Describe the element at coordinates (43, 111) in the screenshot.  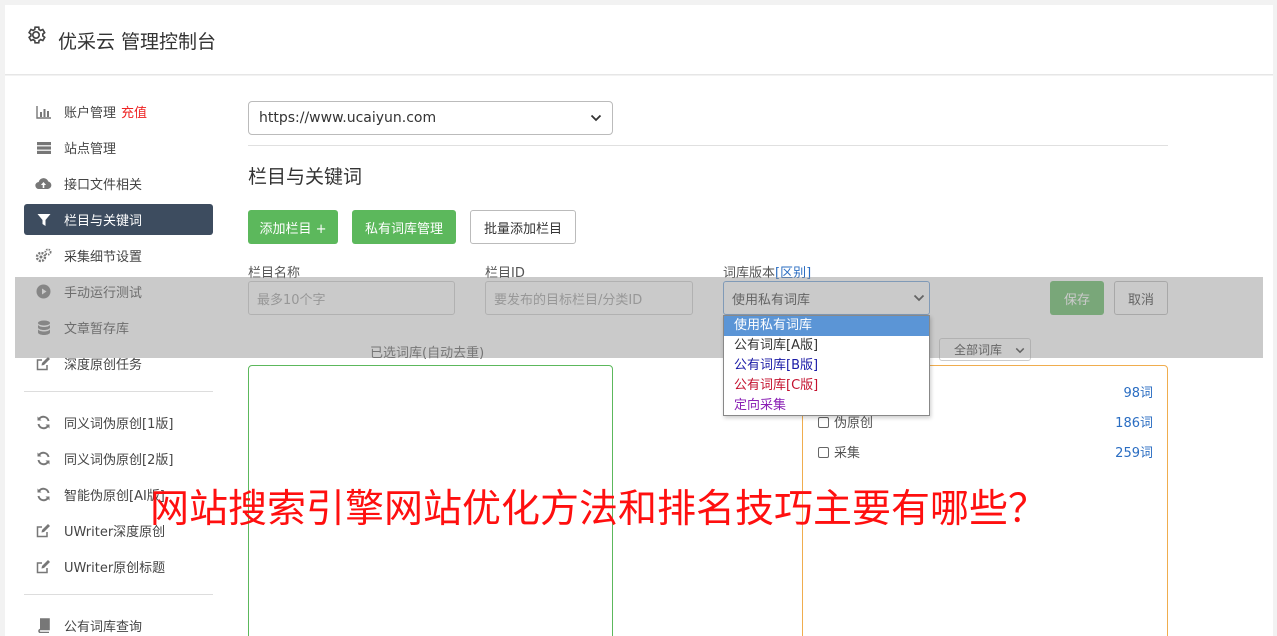
I see `bar-chart-icon` at that location.